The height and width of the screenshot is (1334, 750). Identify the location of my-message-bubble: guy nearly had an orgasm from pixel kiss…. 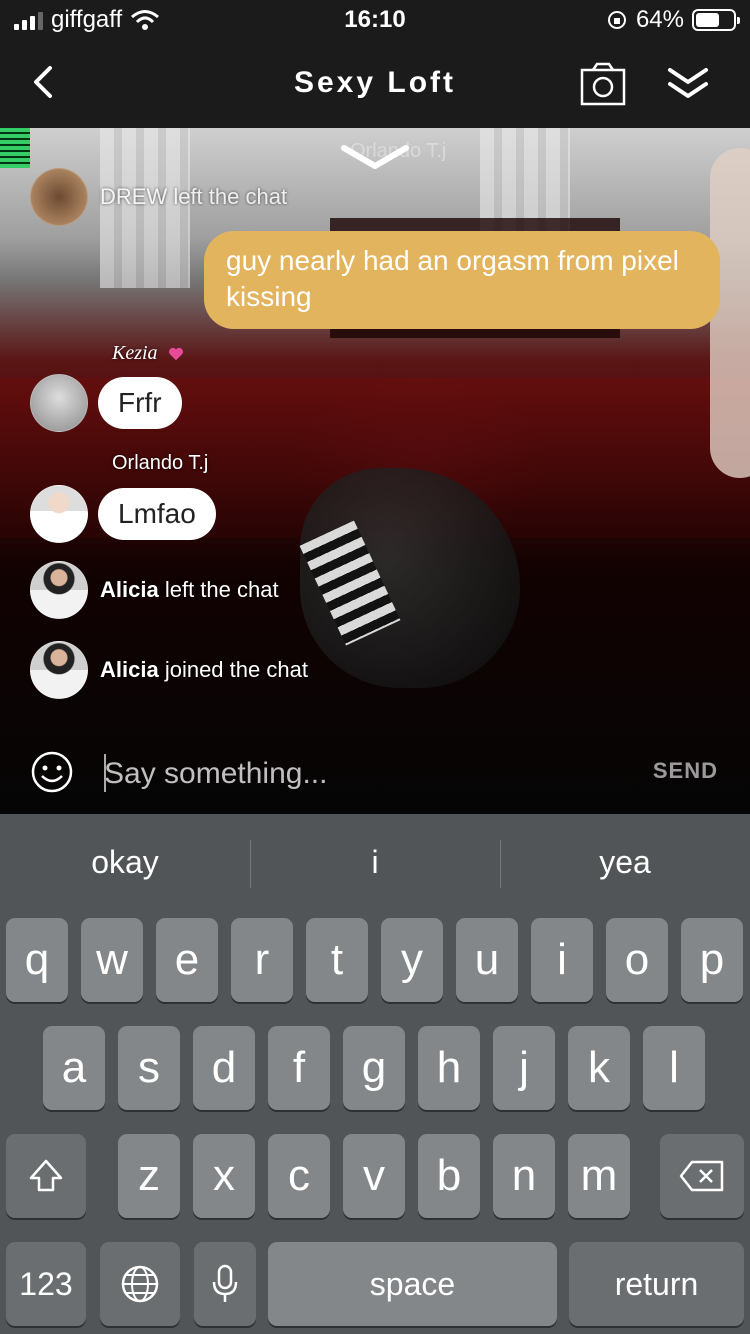
(462, 280).